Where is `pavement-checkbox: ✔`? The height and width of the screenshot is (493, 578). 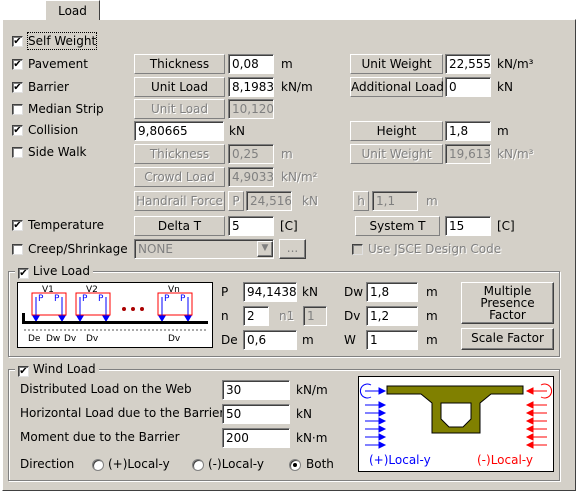
pavement-checkbox: ✔ is located at coordinates (17, 64).